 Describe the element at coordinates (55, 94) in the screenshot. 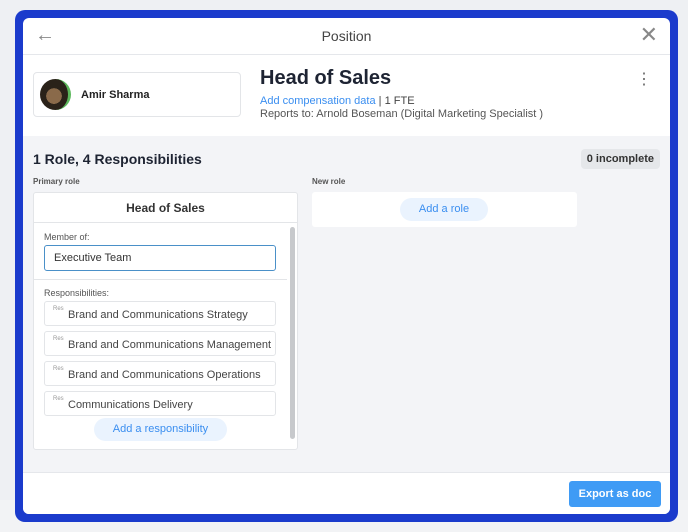

I see `avatar` at that location.